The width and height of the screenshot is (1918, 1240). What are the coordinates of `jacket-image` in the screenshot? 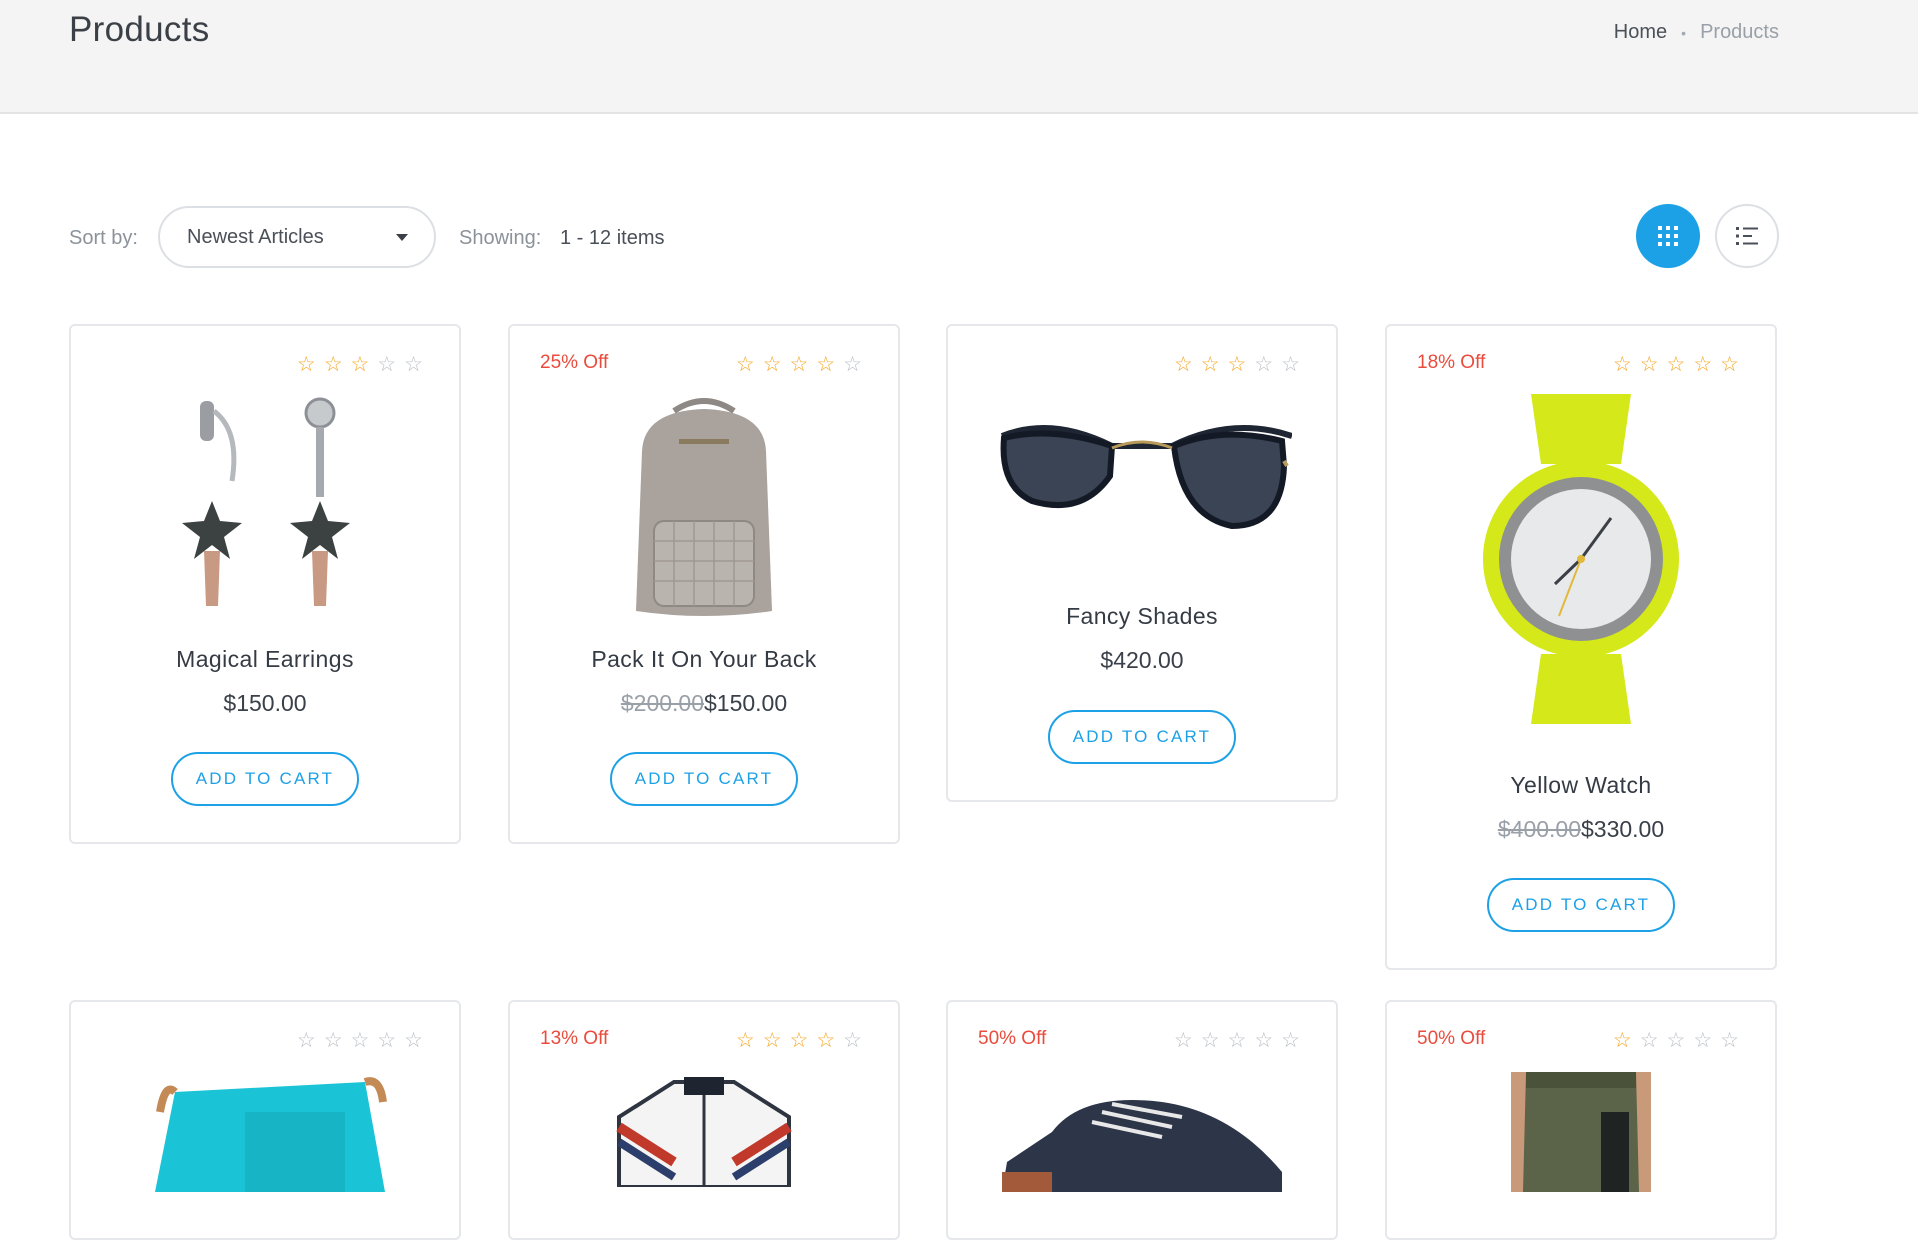 It's located at (704, 1132).